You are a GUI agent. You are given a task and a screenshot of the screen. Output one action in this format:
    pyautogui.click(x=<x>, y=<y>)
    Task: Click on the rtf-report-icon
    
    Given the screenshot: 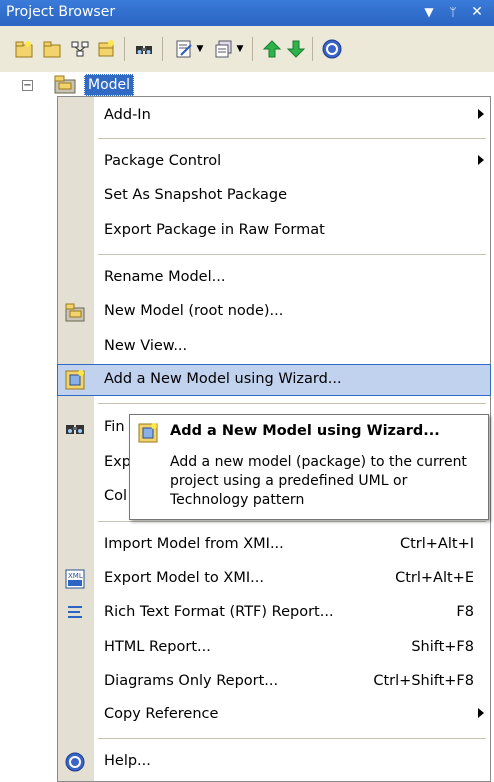 What is the action you would take?
    pyautogui.click(x=75, y=613)
    